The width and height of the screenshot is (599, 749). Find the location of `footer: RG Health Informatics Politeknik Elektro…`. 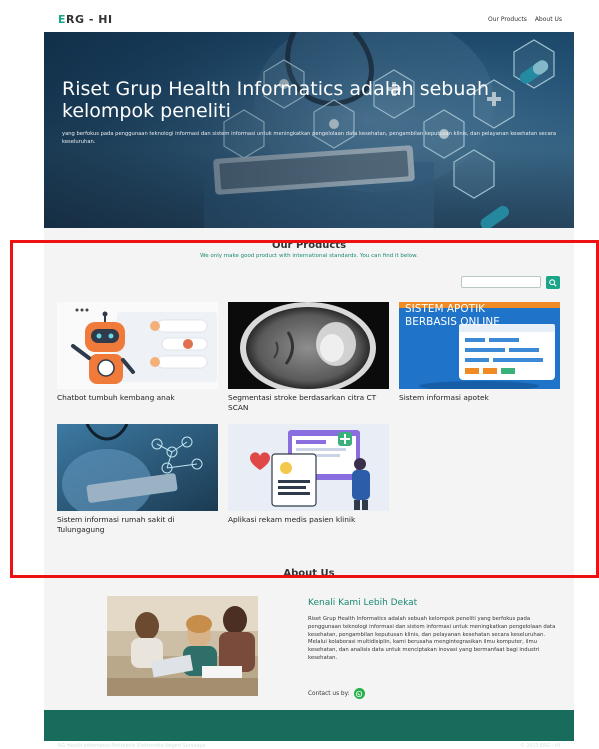

footer: RG Health Informatics Politeknik Elektro… is located at coordinates (309, 729).